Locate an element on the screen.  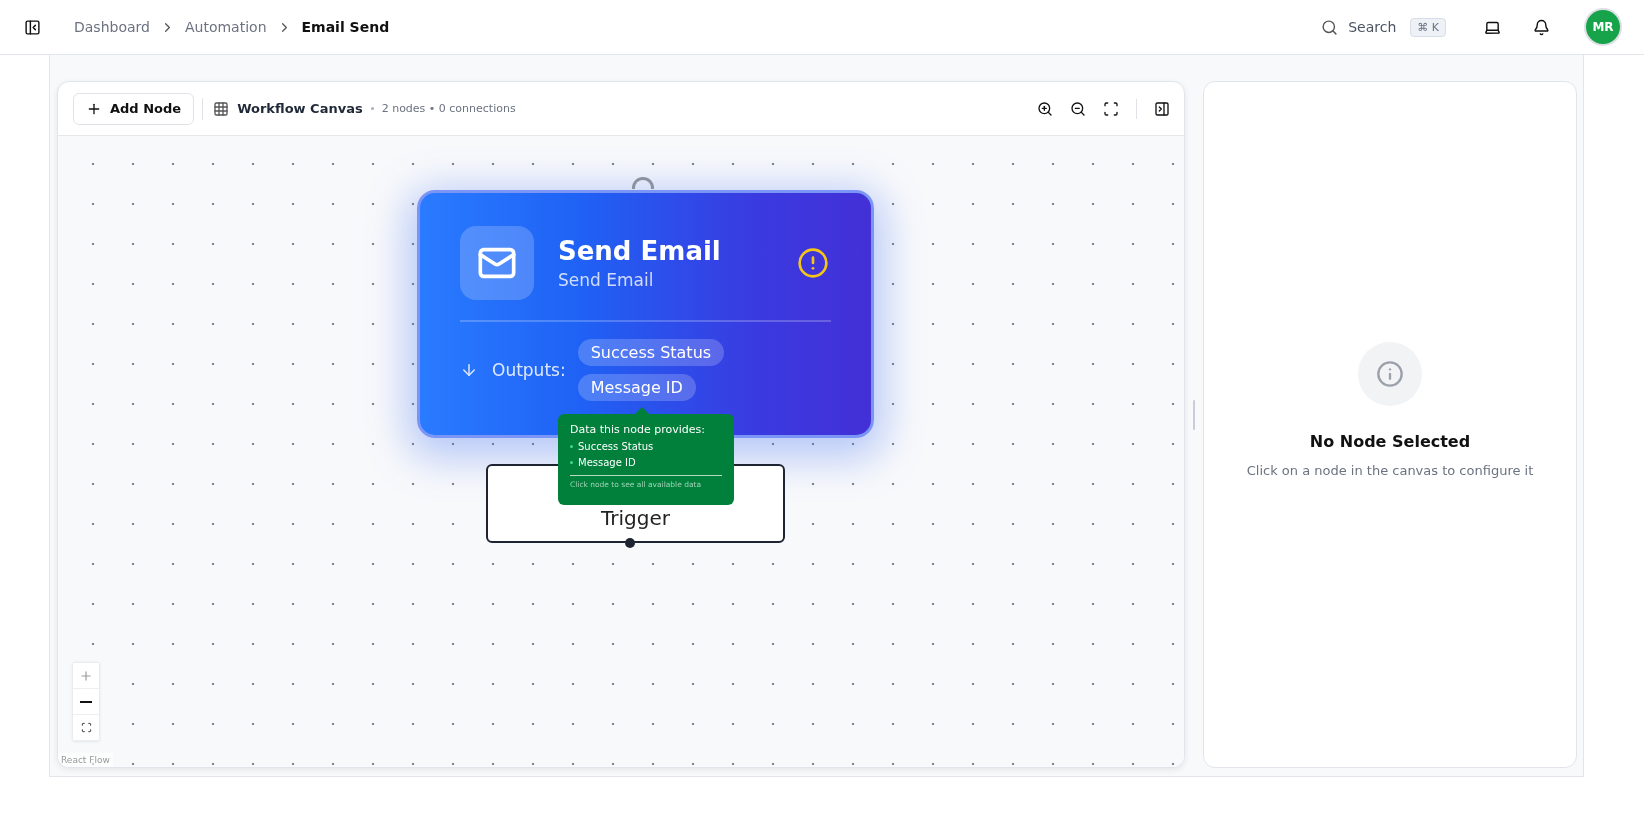
canvas-title: Workflow Canvas is located at coordinates (300, 108).